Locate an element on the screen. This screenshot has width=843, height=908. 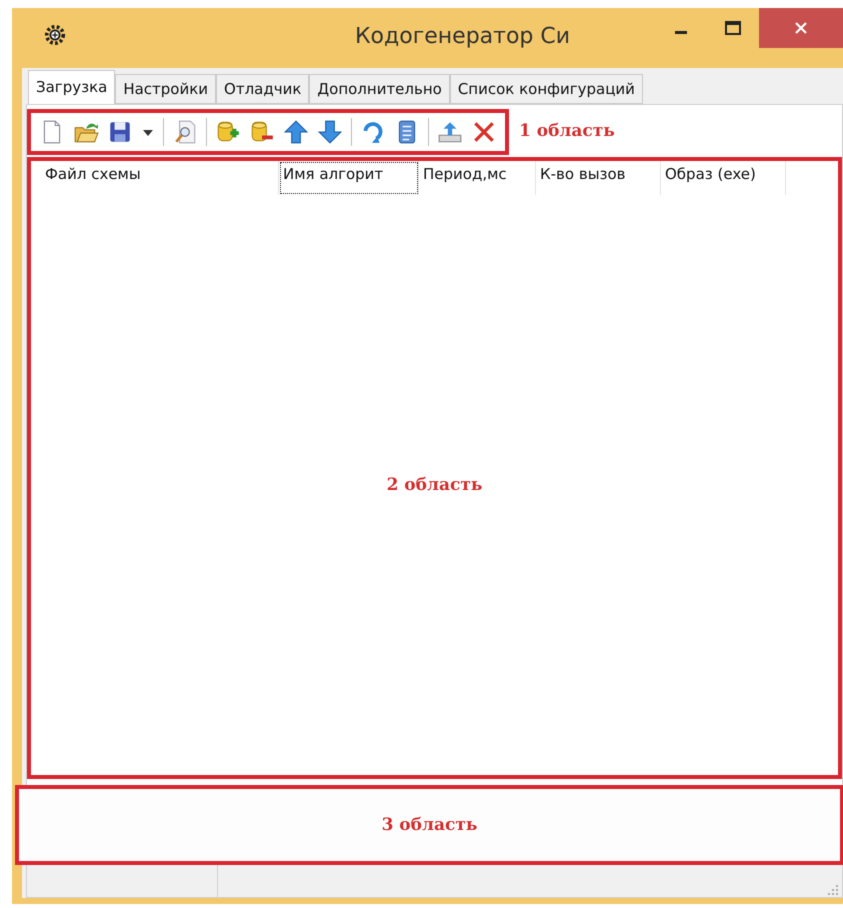
tab: Загрузка is located at coordinates (72, 87).